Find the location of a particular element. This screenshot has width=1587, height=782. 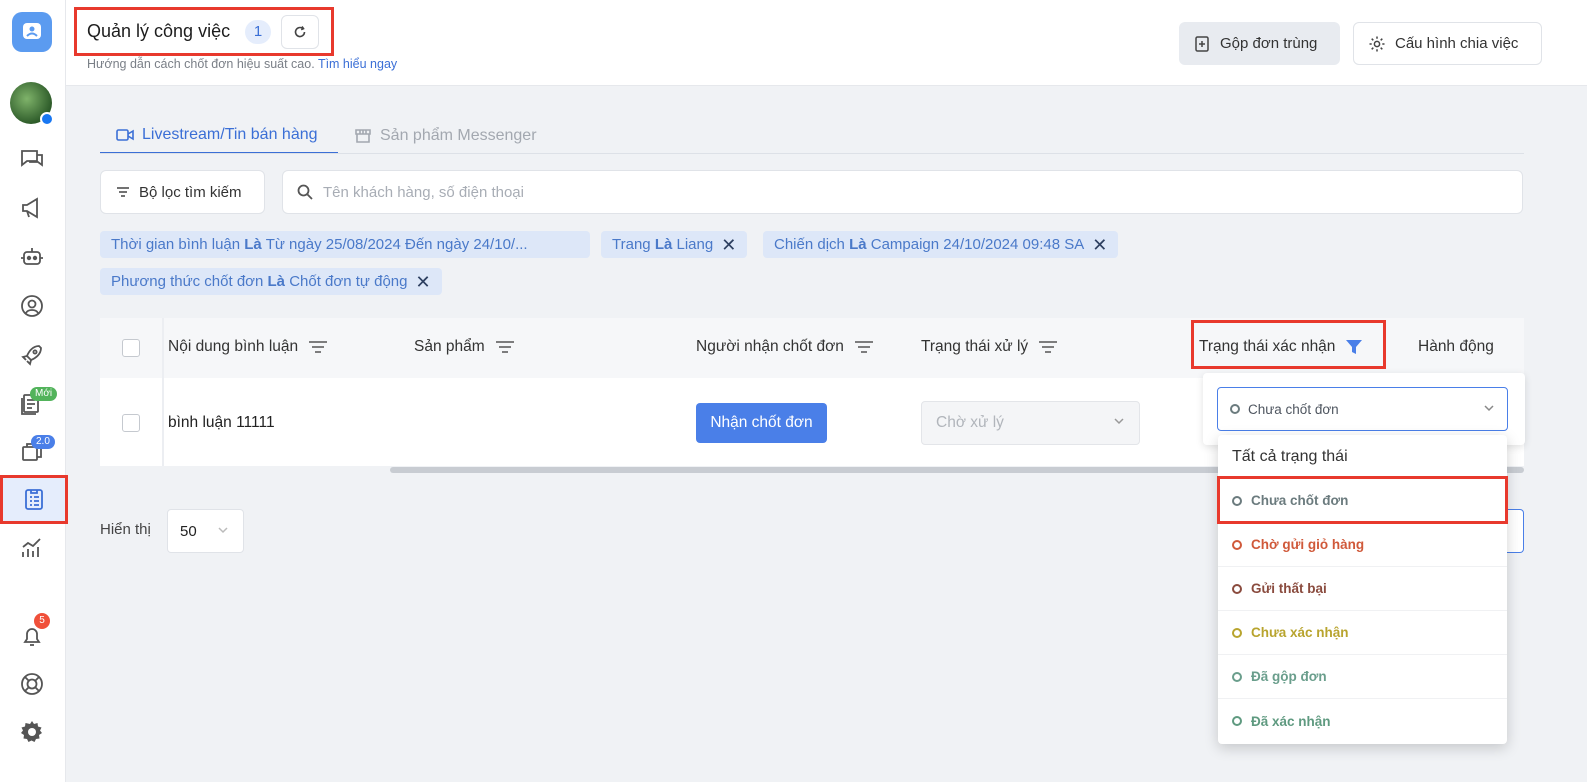

store-icon is located at coordinates (363, 136).